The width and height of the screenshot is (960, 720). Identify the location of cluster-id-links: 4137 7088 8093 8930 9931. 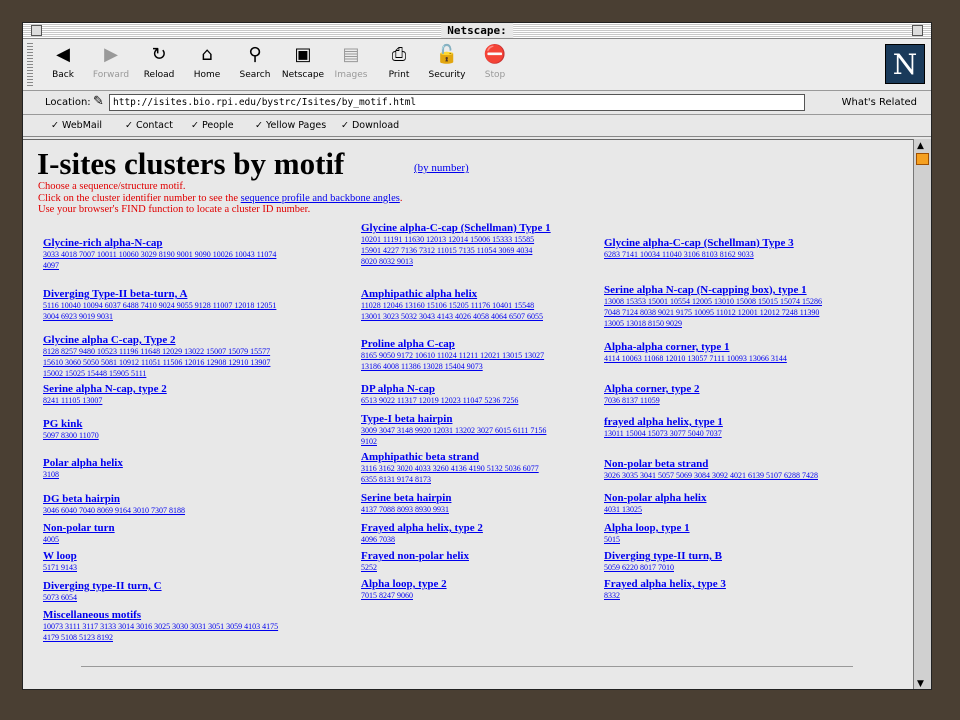
(480, 510).